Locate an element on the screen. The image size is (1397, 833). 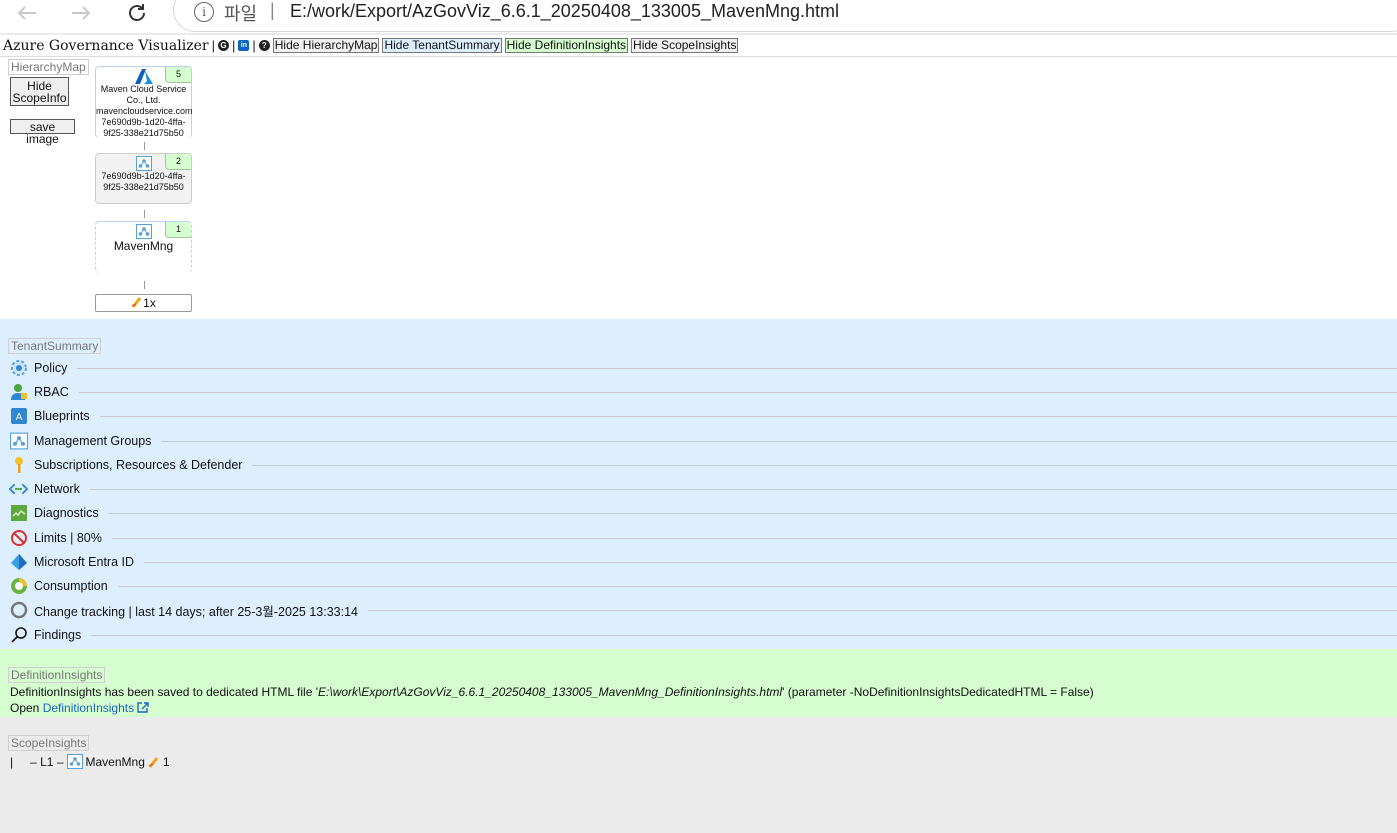
network-icon is located at coordinates (18, 489).